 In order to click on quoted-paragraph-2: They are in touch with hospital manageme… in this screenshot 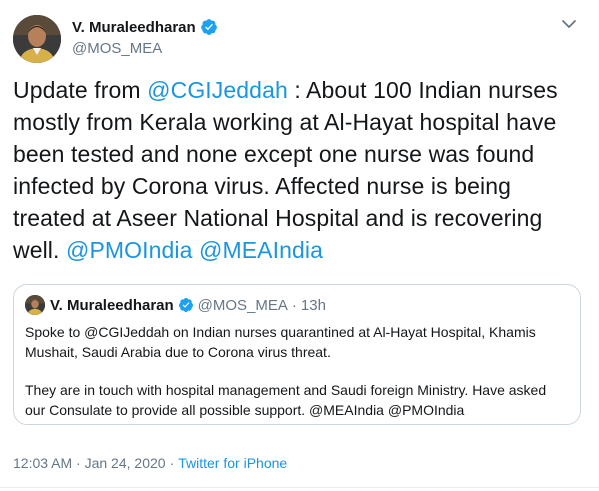, I will do `click(286, 400)`.